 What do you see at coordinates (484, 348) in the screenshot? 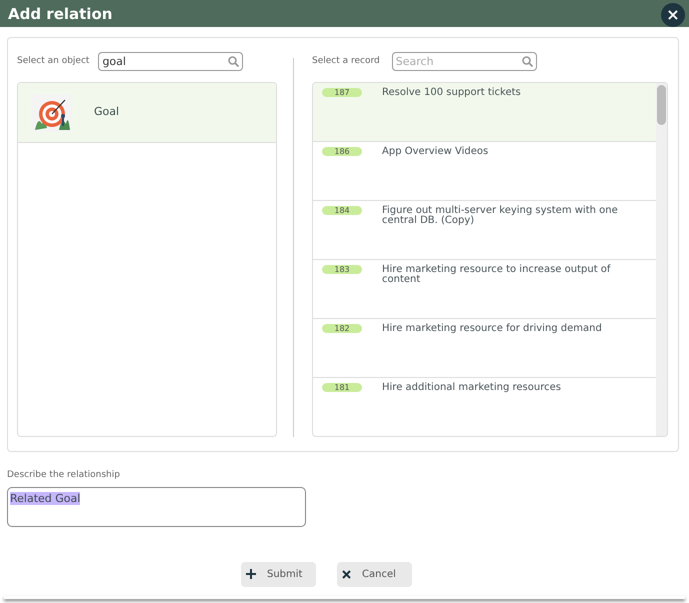
I see `record-item: 182 Hire marketing resource for driving demand` at bounding box center [484, 348].